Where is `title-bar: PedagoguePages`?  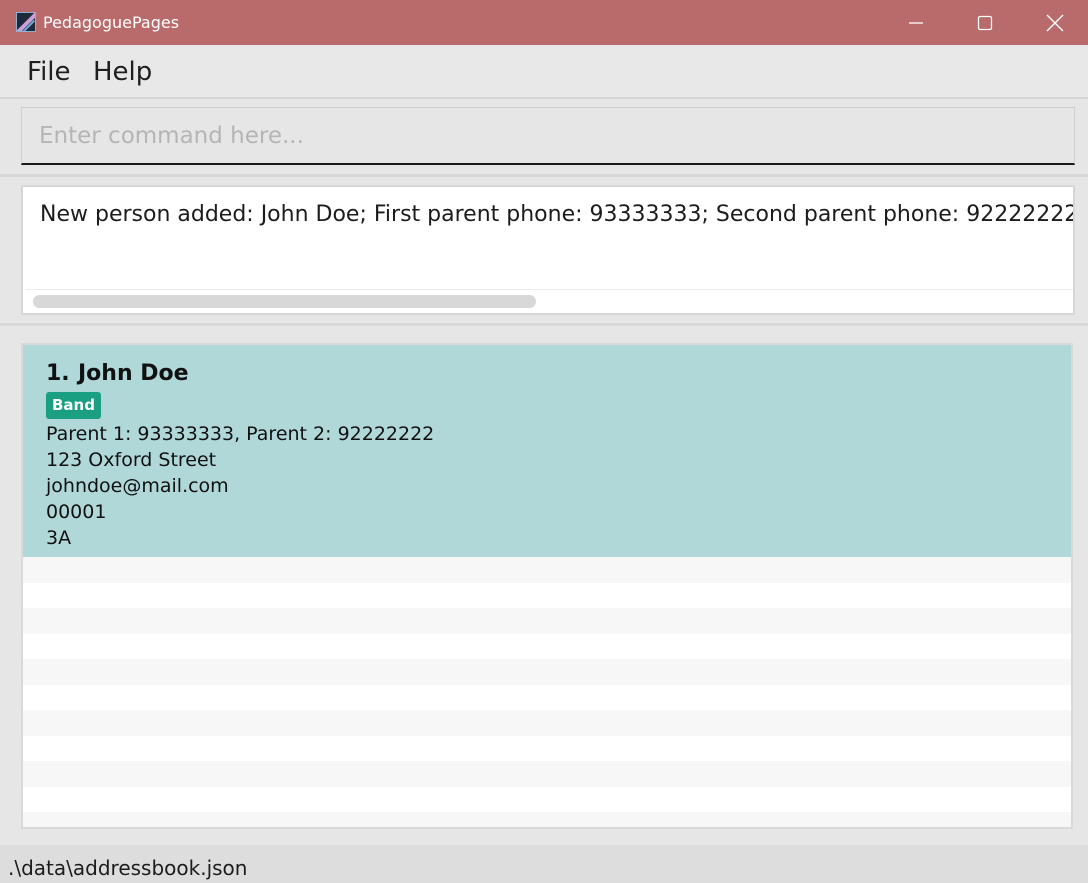
title-bar: PedagoguePages is located at coordinates (544, 22).